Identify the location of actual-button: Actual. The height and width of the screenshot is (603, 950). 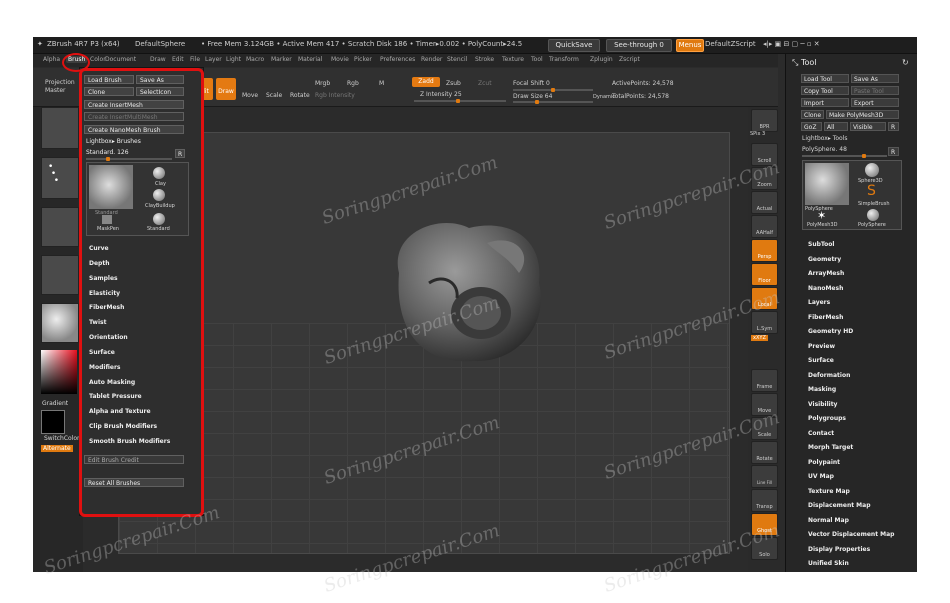
(764, 202).